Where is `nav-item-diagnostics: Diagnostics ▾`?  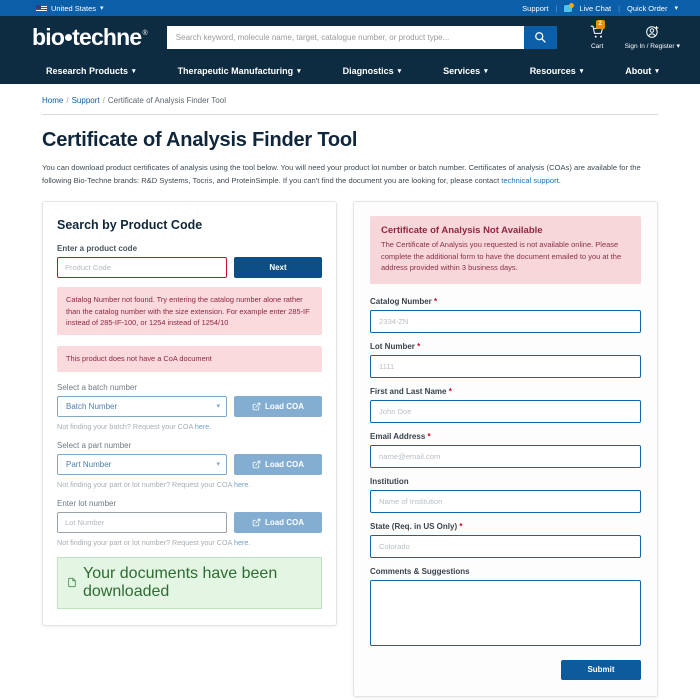 nav-item-diagnostics: Diagnostics ▾ is located at coordinates (372, 71).